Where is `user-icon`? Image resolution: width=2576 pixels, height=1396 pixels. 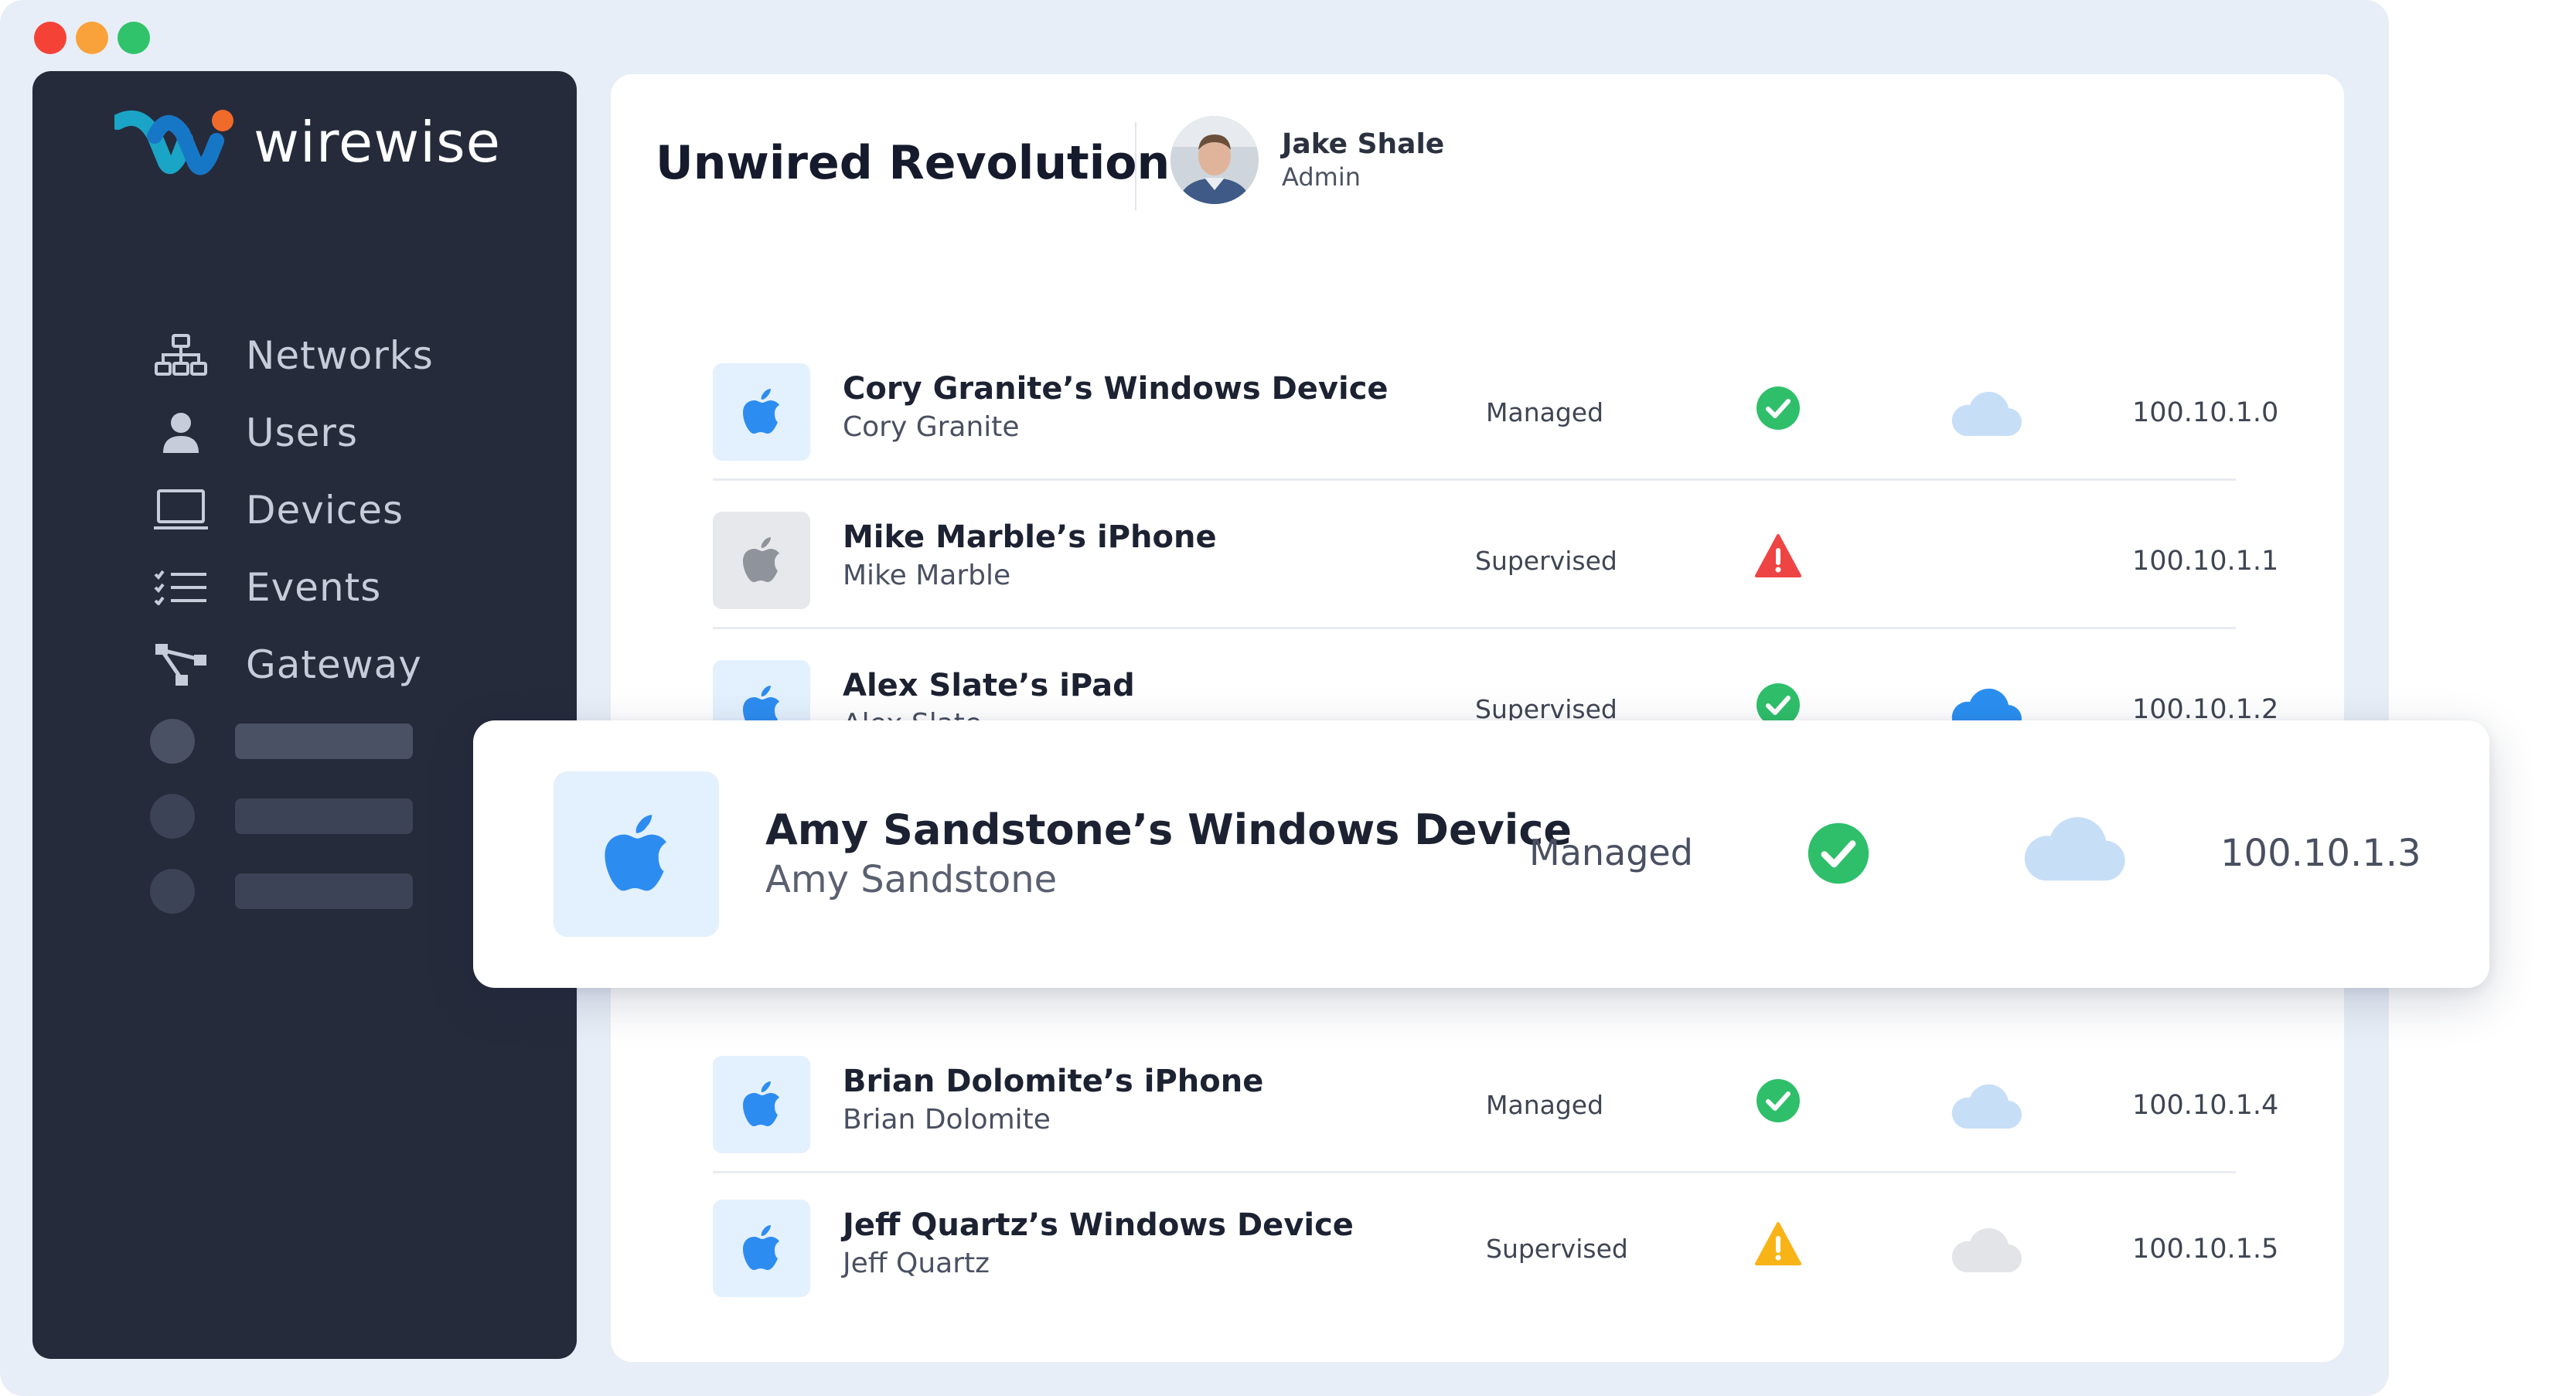
user-icon is located at coordinates (181, 433).